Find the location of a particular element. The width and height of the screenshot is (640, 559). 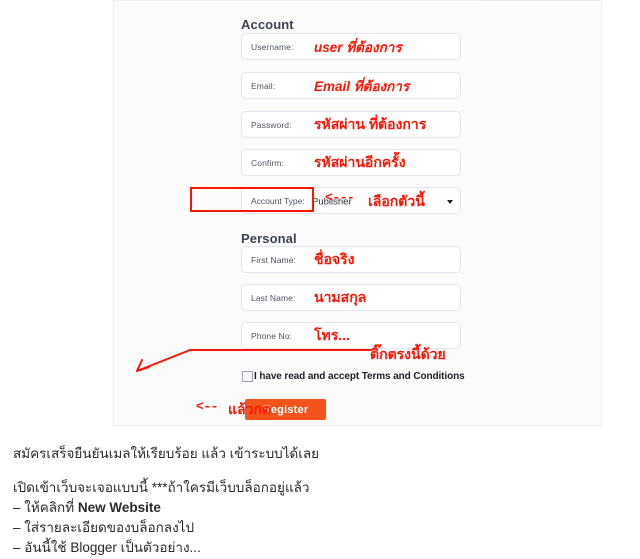

first-name-value: ชื่อจริง is located at coordinates (334, 258).